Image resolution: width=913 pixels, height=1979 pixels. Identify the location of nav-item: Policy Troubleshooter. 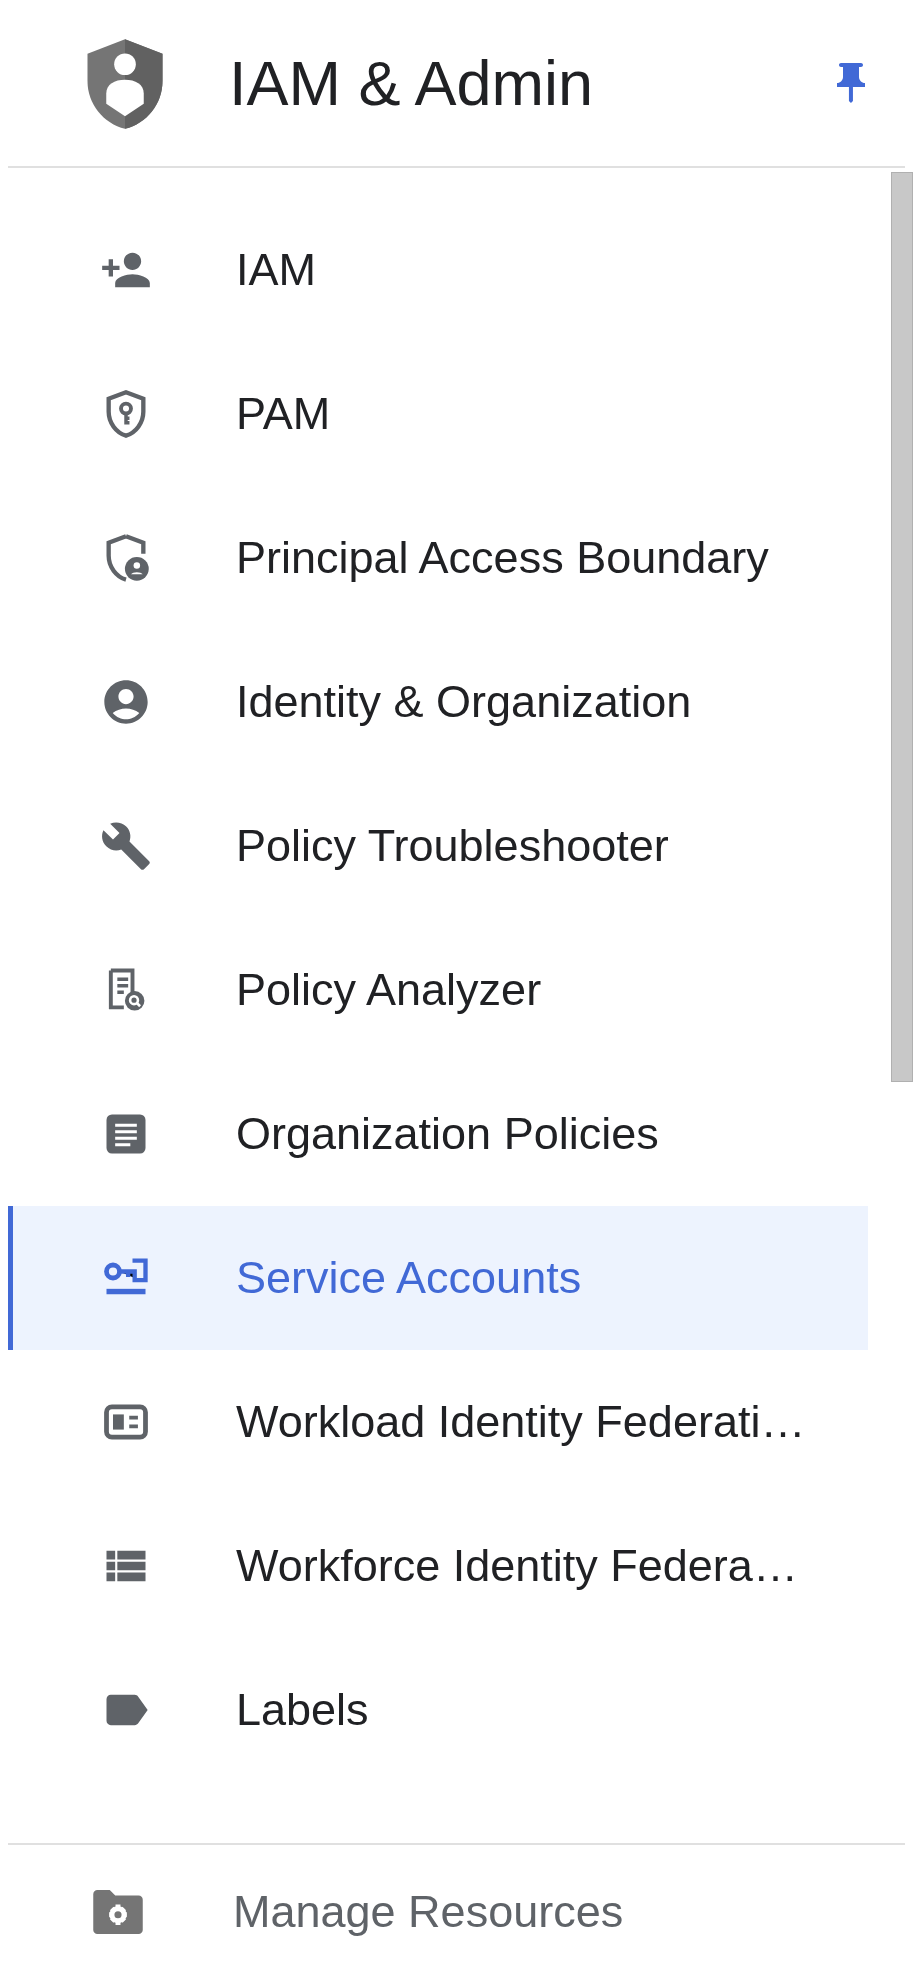
(438, 846).